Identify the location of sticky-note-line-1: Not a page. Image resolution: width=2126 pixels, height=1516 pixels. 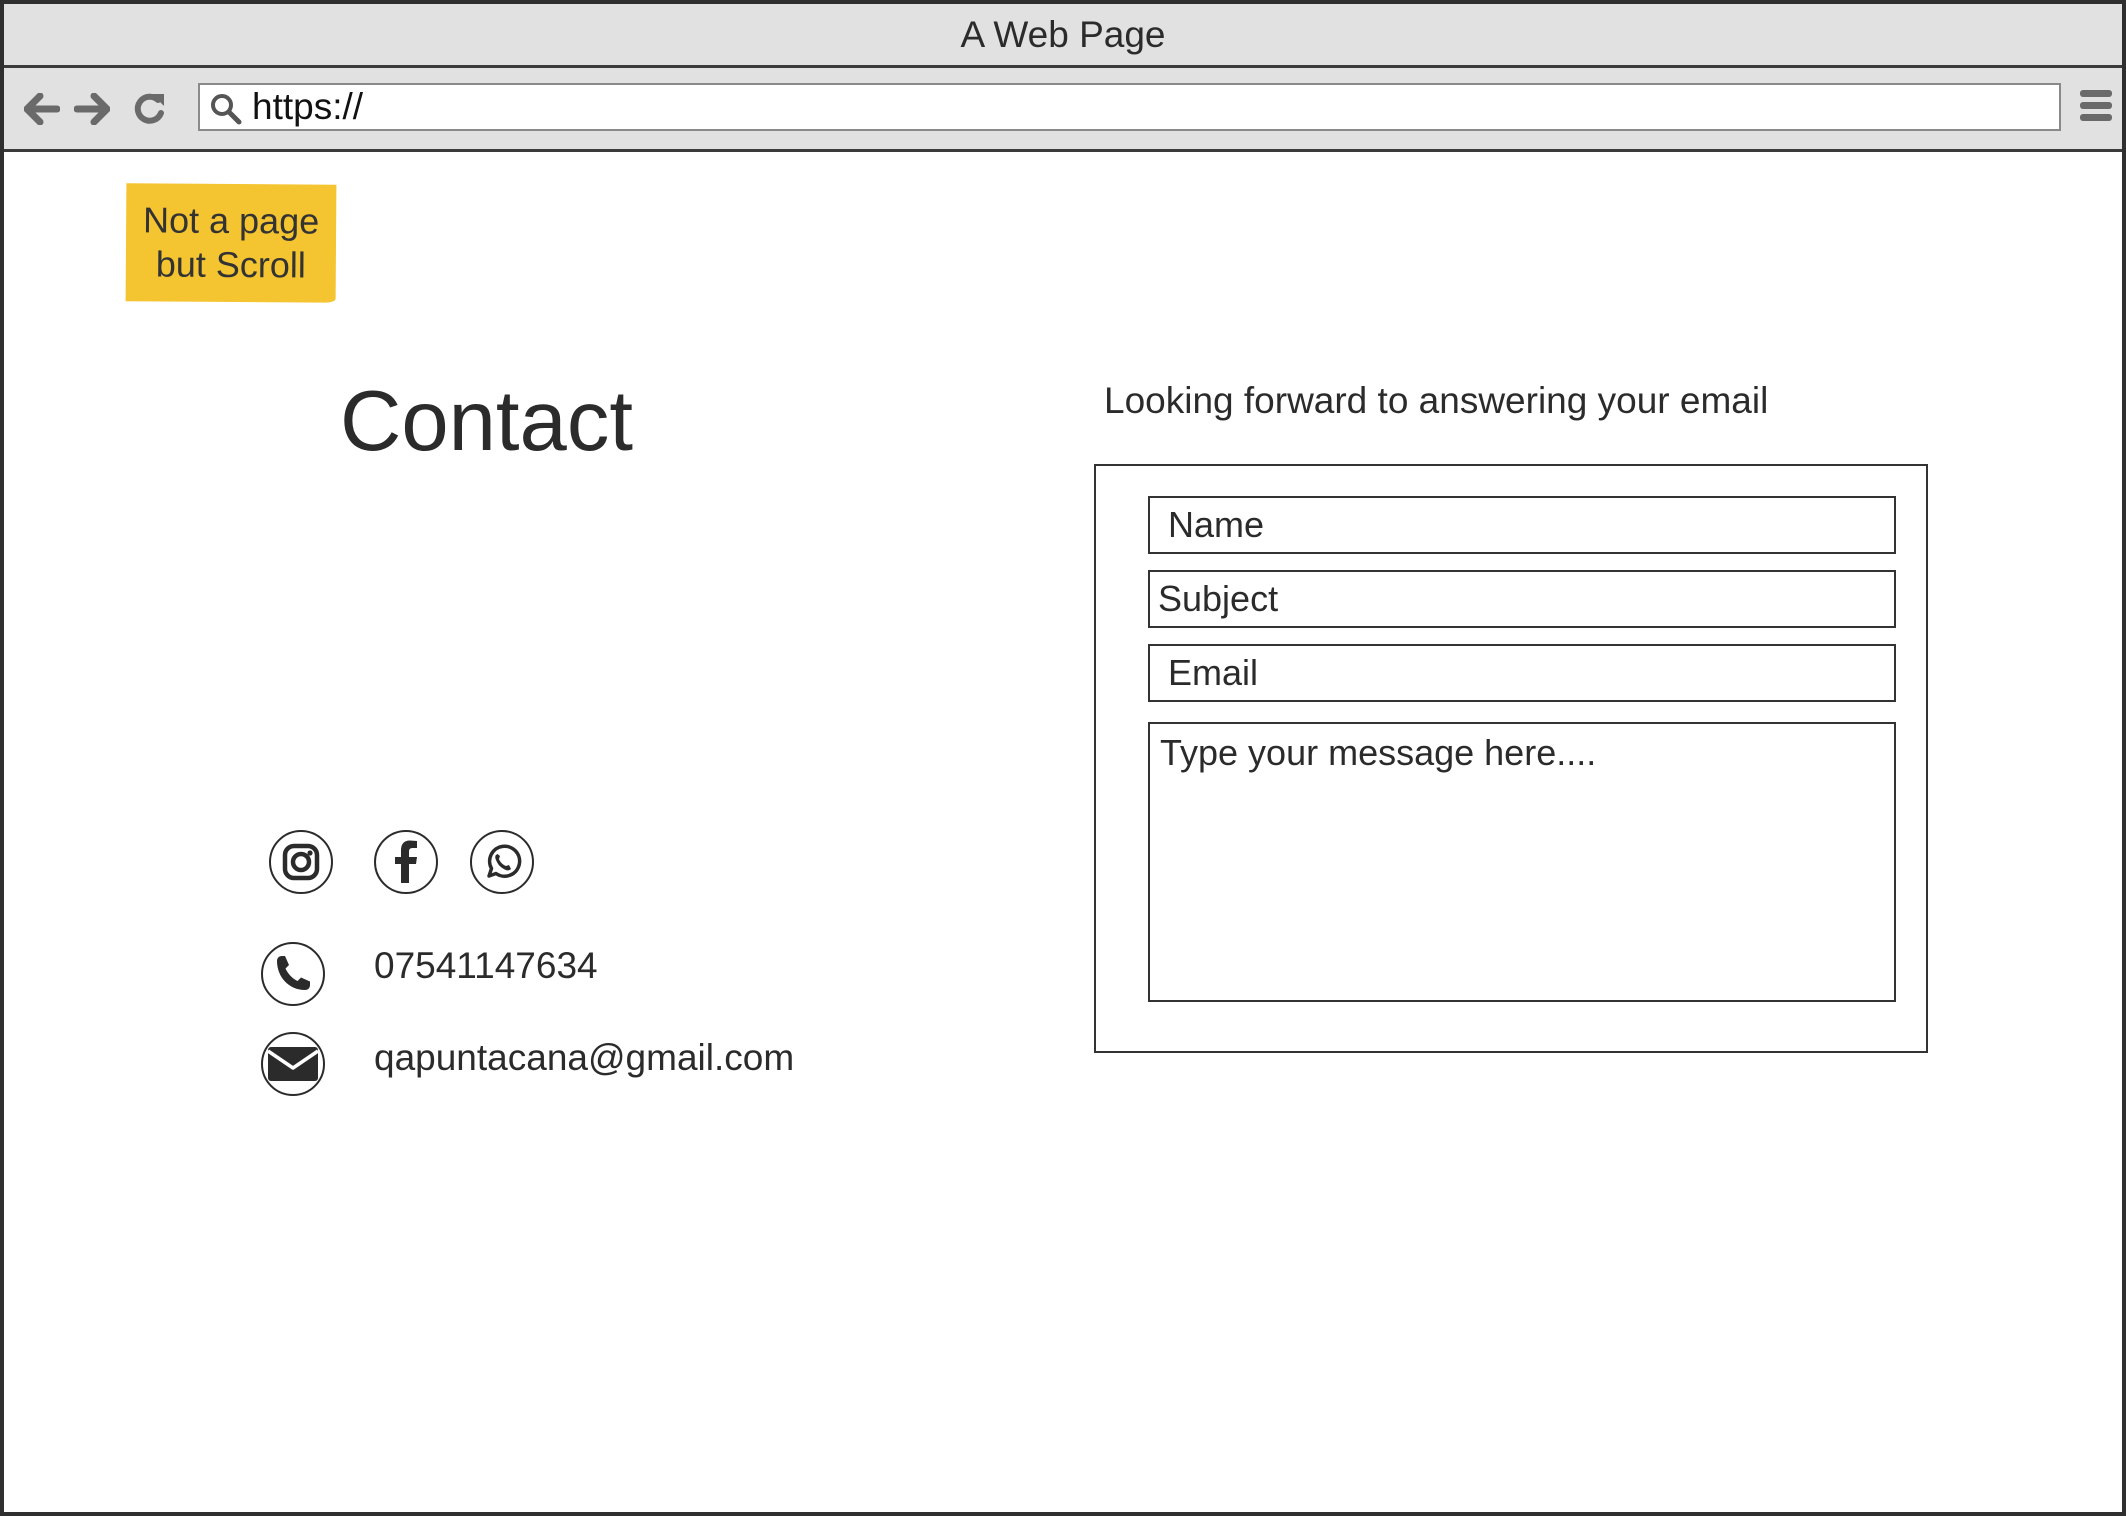
(231, 220).